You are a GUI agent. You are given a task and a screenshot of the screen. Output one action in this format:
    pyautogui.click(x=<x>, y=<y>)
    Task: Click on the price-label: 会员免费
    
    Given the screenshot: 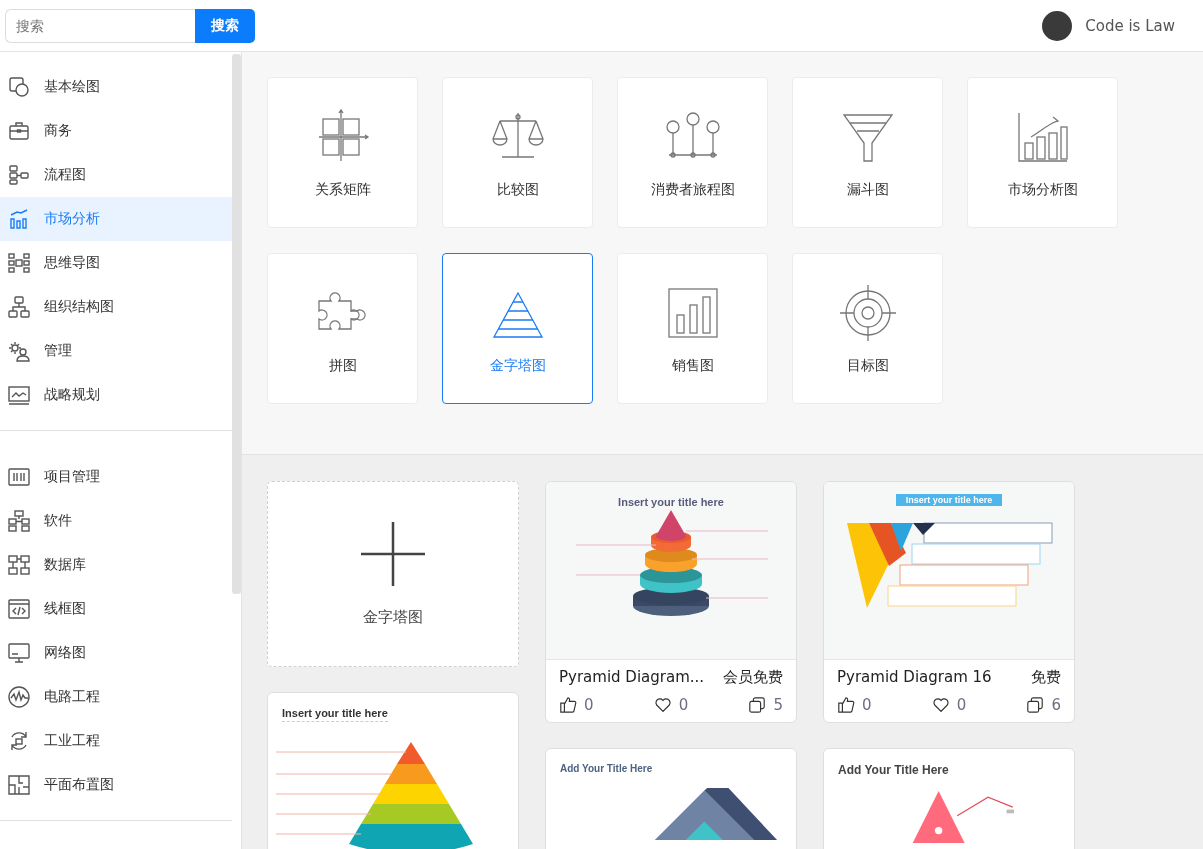 What is the action you would take?
    pyautogui.click(x=753, y=677)
    